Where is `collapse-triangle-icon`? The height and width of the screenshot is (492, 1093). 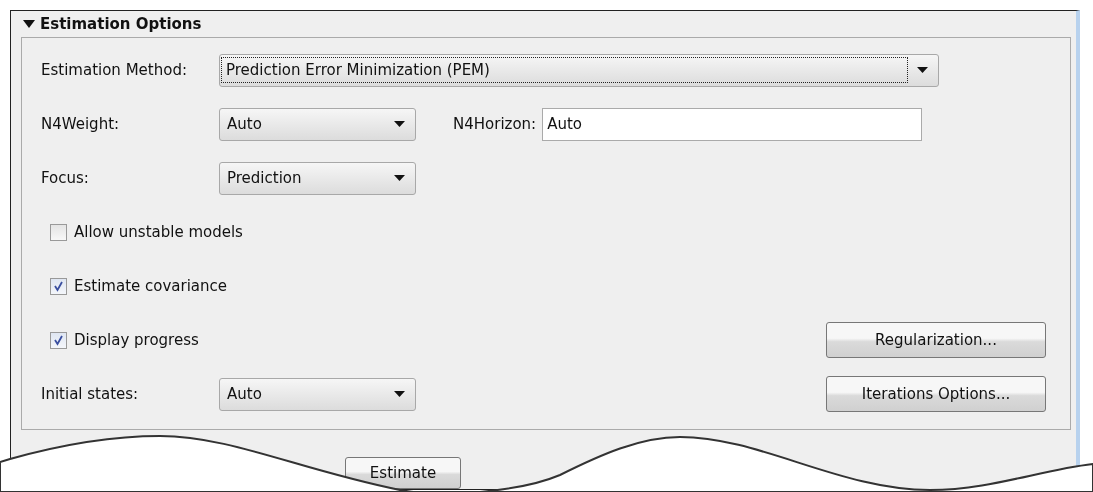 collapse-triangle-icon is located at coordinates (29, 24).